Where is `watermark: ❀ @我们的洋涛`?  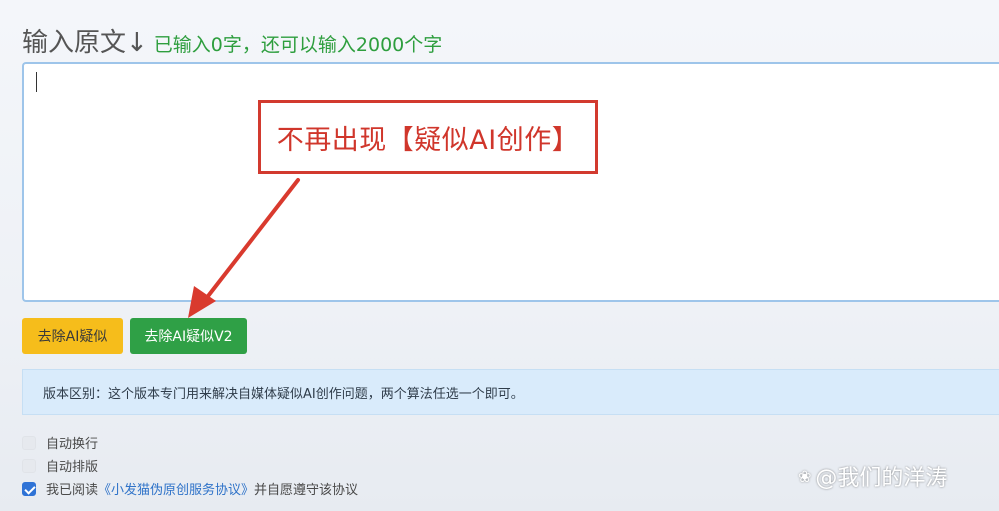 watermark: ❀ @我们的洋涛 is located at coordinates (872, 476).